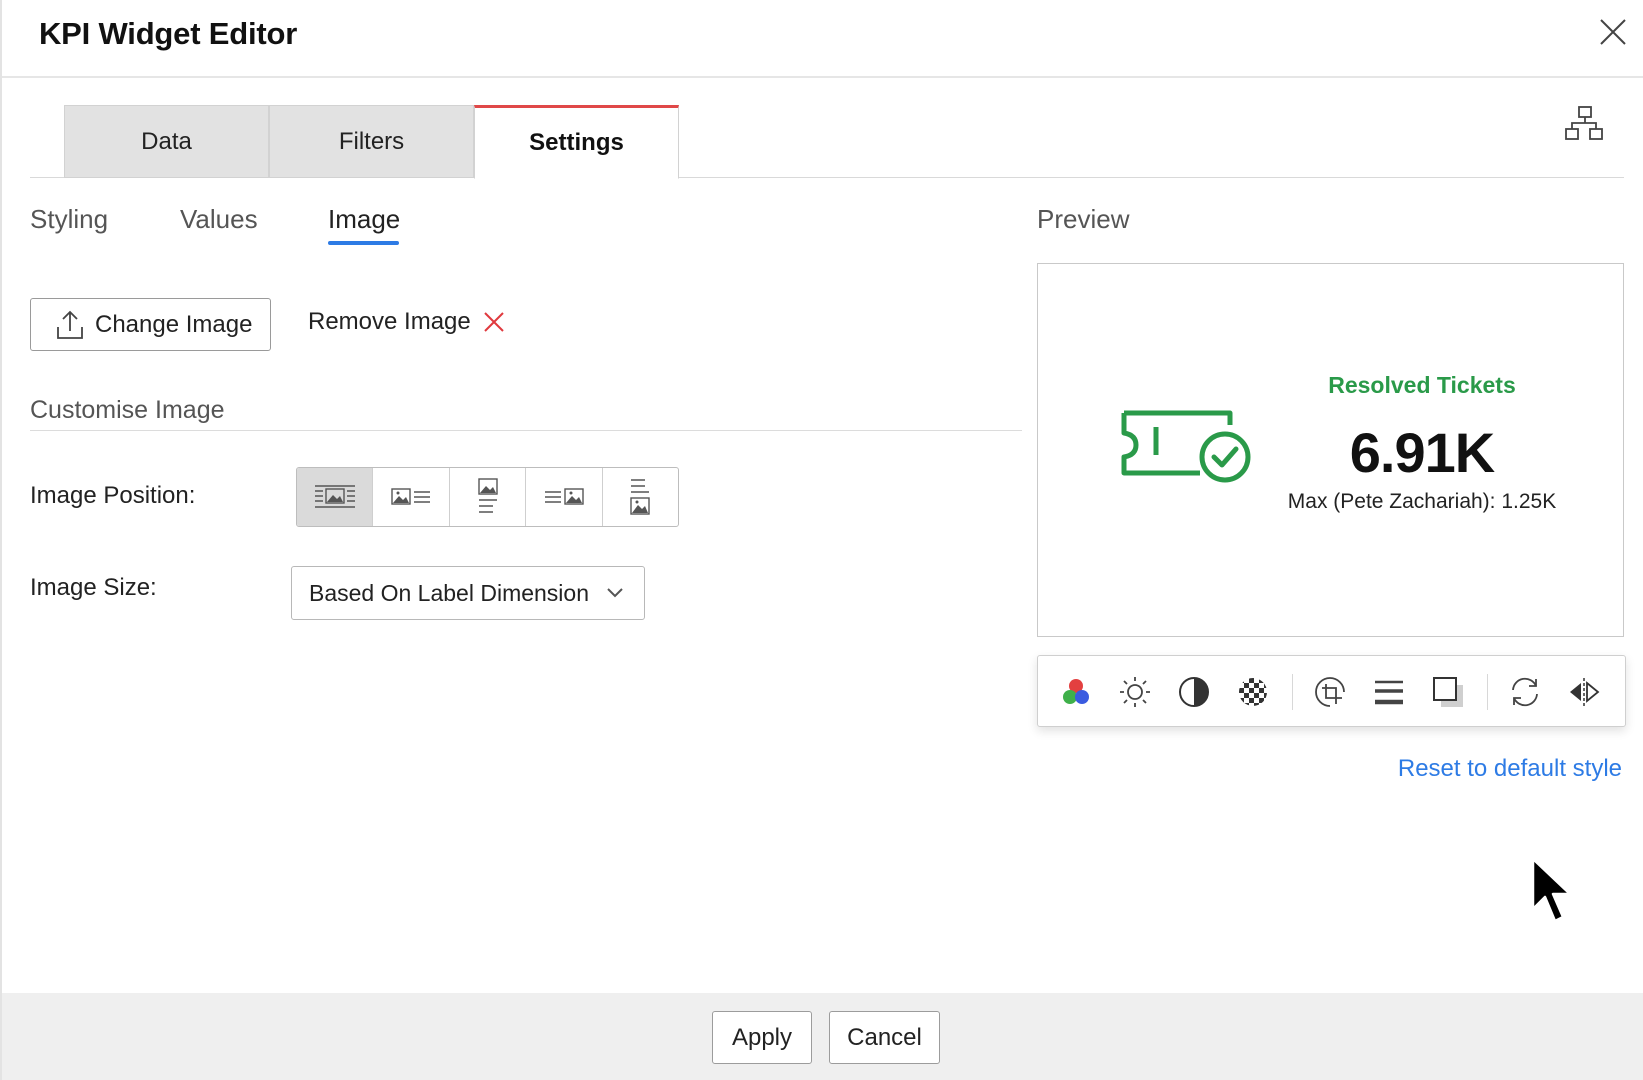 This screenshot has width=1643, height=1080. Describe the element at coordinates (1552, 891) in the screenshot. I see `mouse-cursor-icon` at that location.